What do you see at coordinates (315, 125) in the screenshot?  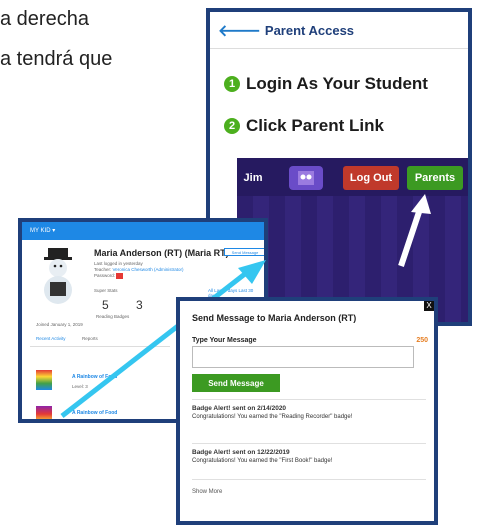 I see `step-2-label: Click Parent Link` at bounding box center [315, 125].